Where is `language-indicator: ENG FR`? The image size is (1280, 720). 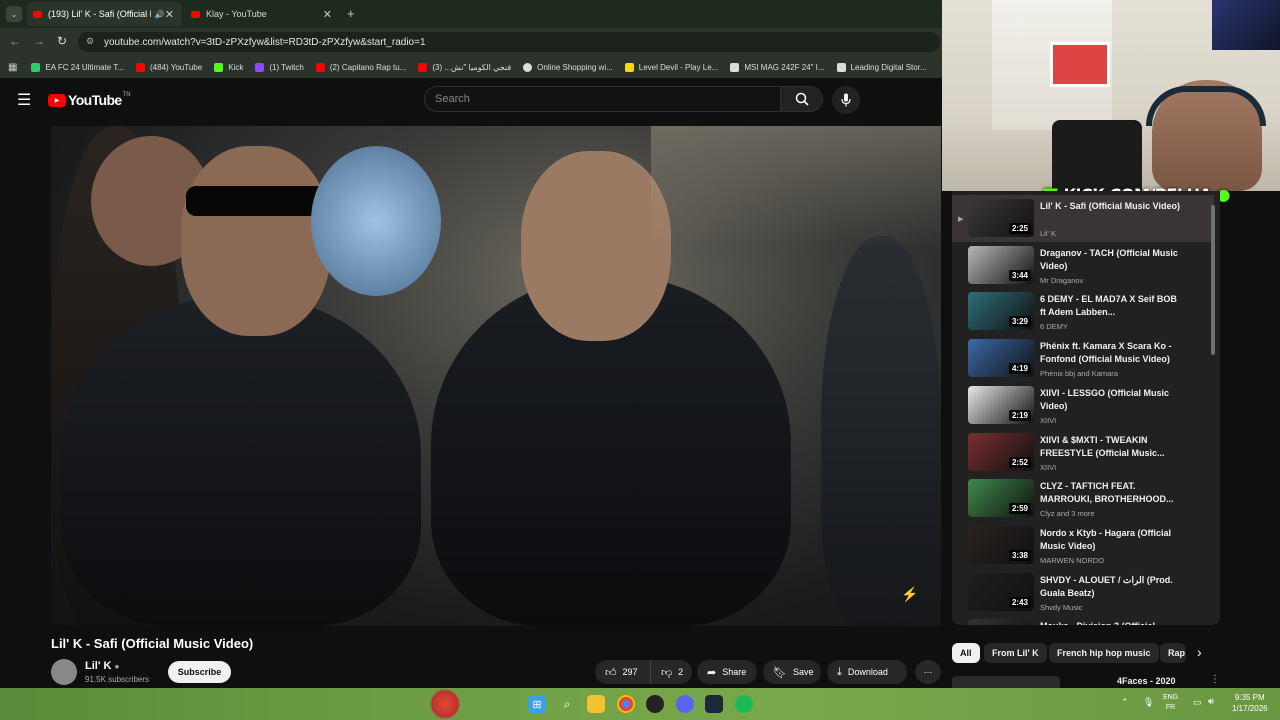
language-indicator: ENG FR is located at coordinates (1170, 703).